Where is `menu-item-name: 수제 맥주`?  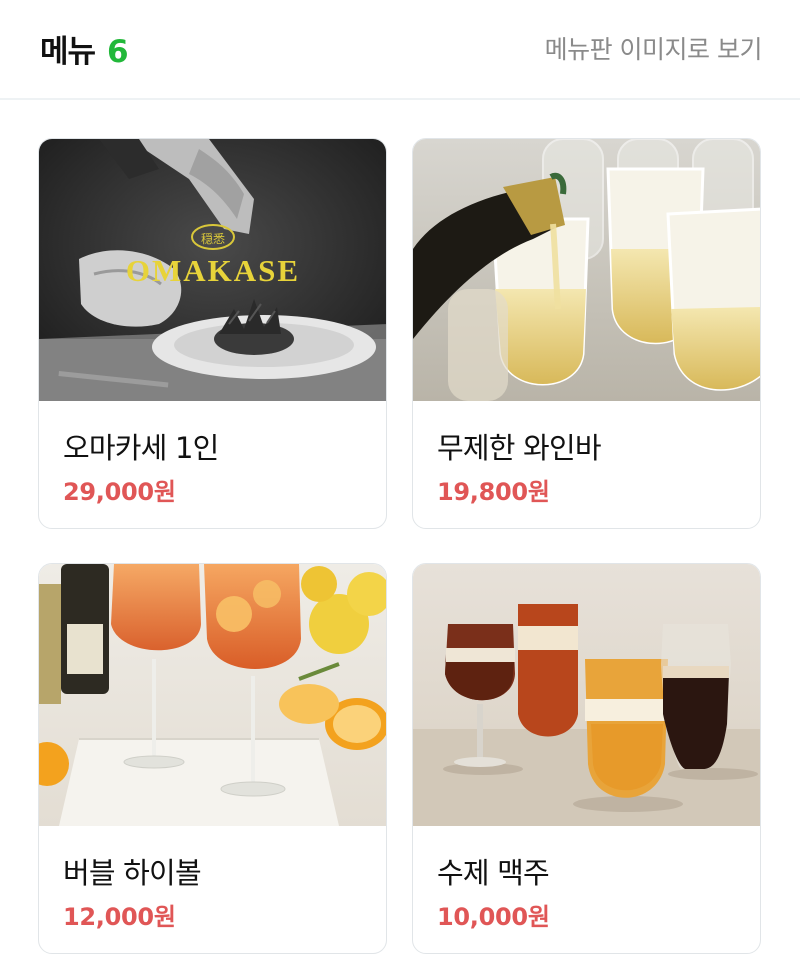 menu-item-name: 수제 맥주 is located at coordinates (493, 873).